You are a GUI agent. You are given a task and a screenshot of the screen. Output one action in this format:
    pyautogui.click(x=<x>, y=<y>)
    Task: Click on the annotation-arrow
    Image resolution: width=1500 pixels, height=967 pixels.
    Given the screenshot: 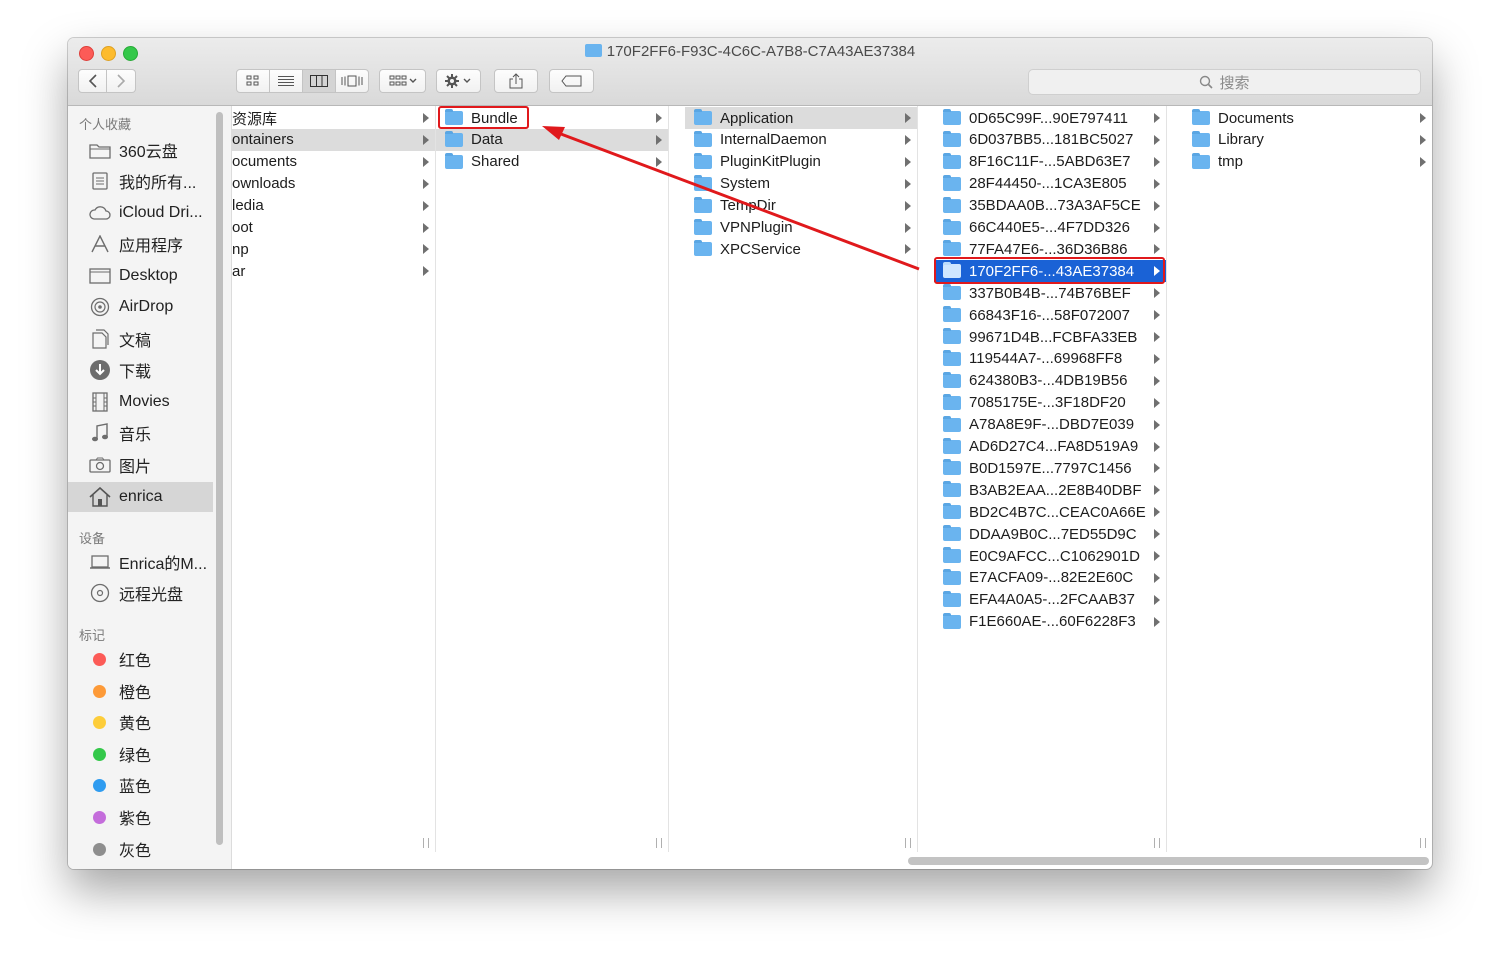 What is the action you would take?
    pyautogui.click(x=731, y=198)
    